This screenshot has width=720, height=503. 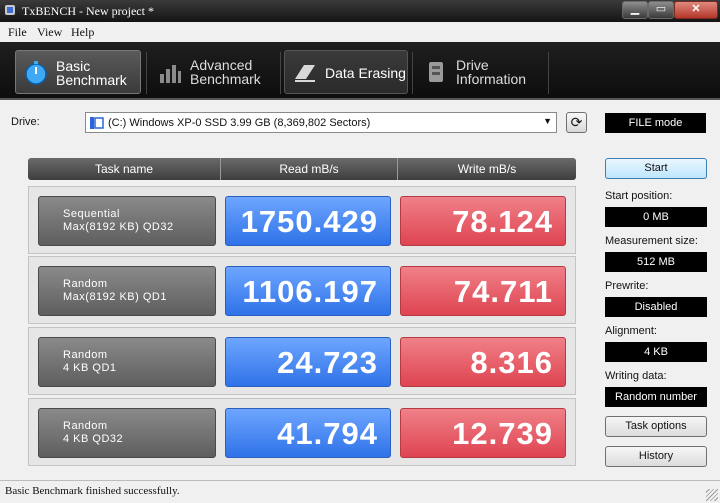 What do you see at coordinates (491, 72) in the screenshot?
I see `tab-label: Drive Information` at bounding box center [491, 72].